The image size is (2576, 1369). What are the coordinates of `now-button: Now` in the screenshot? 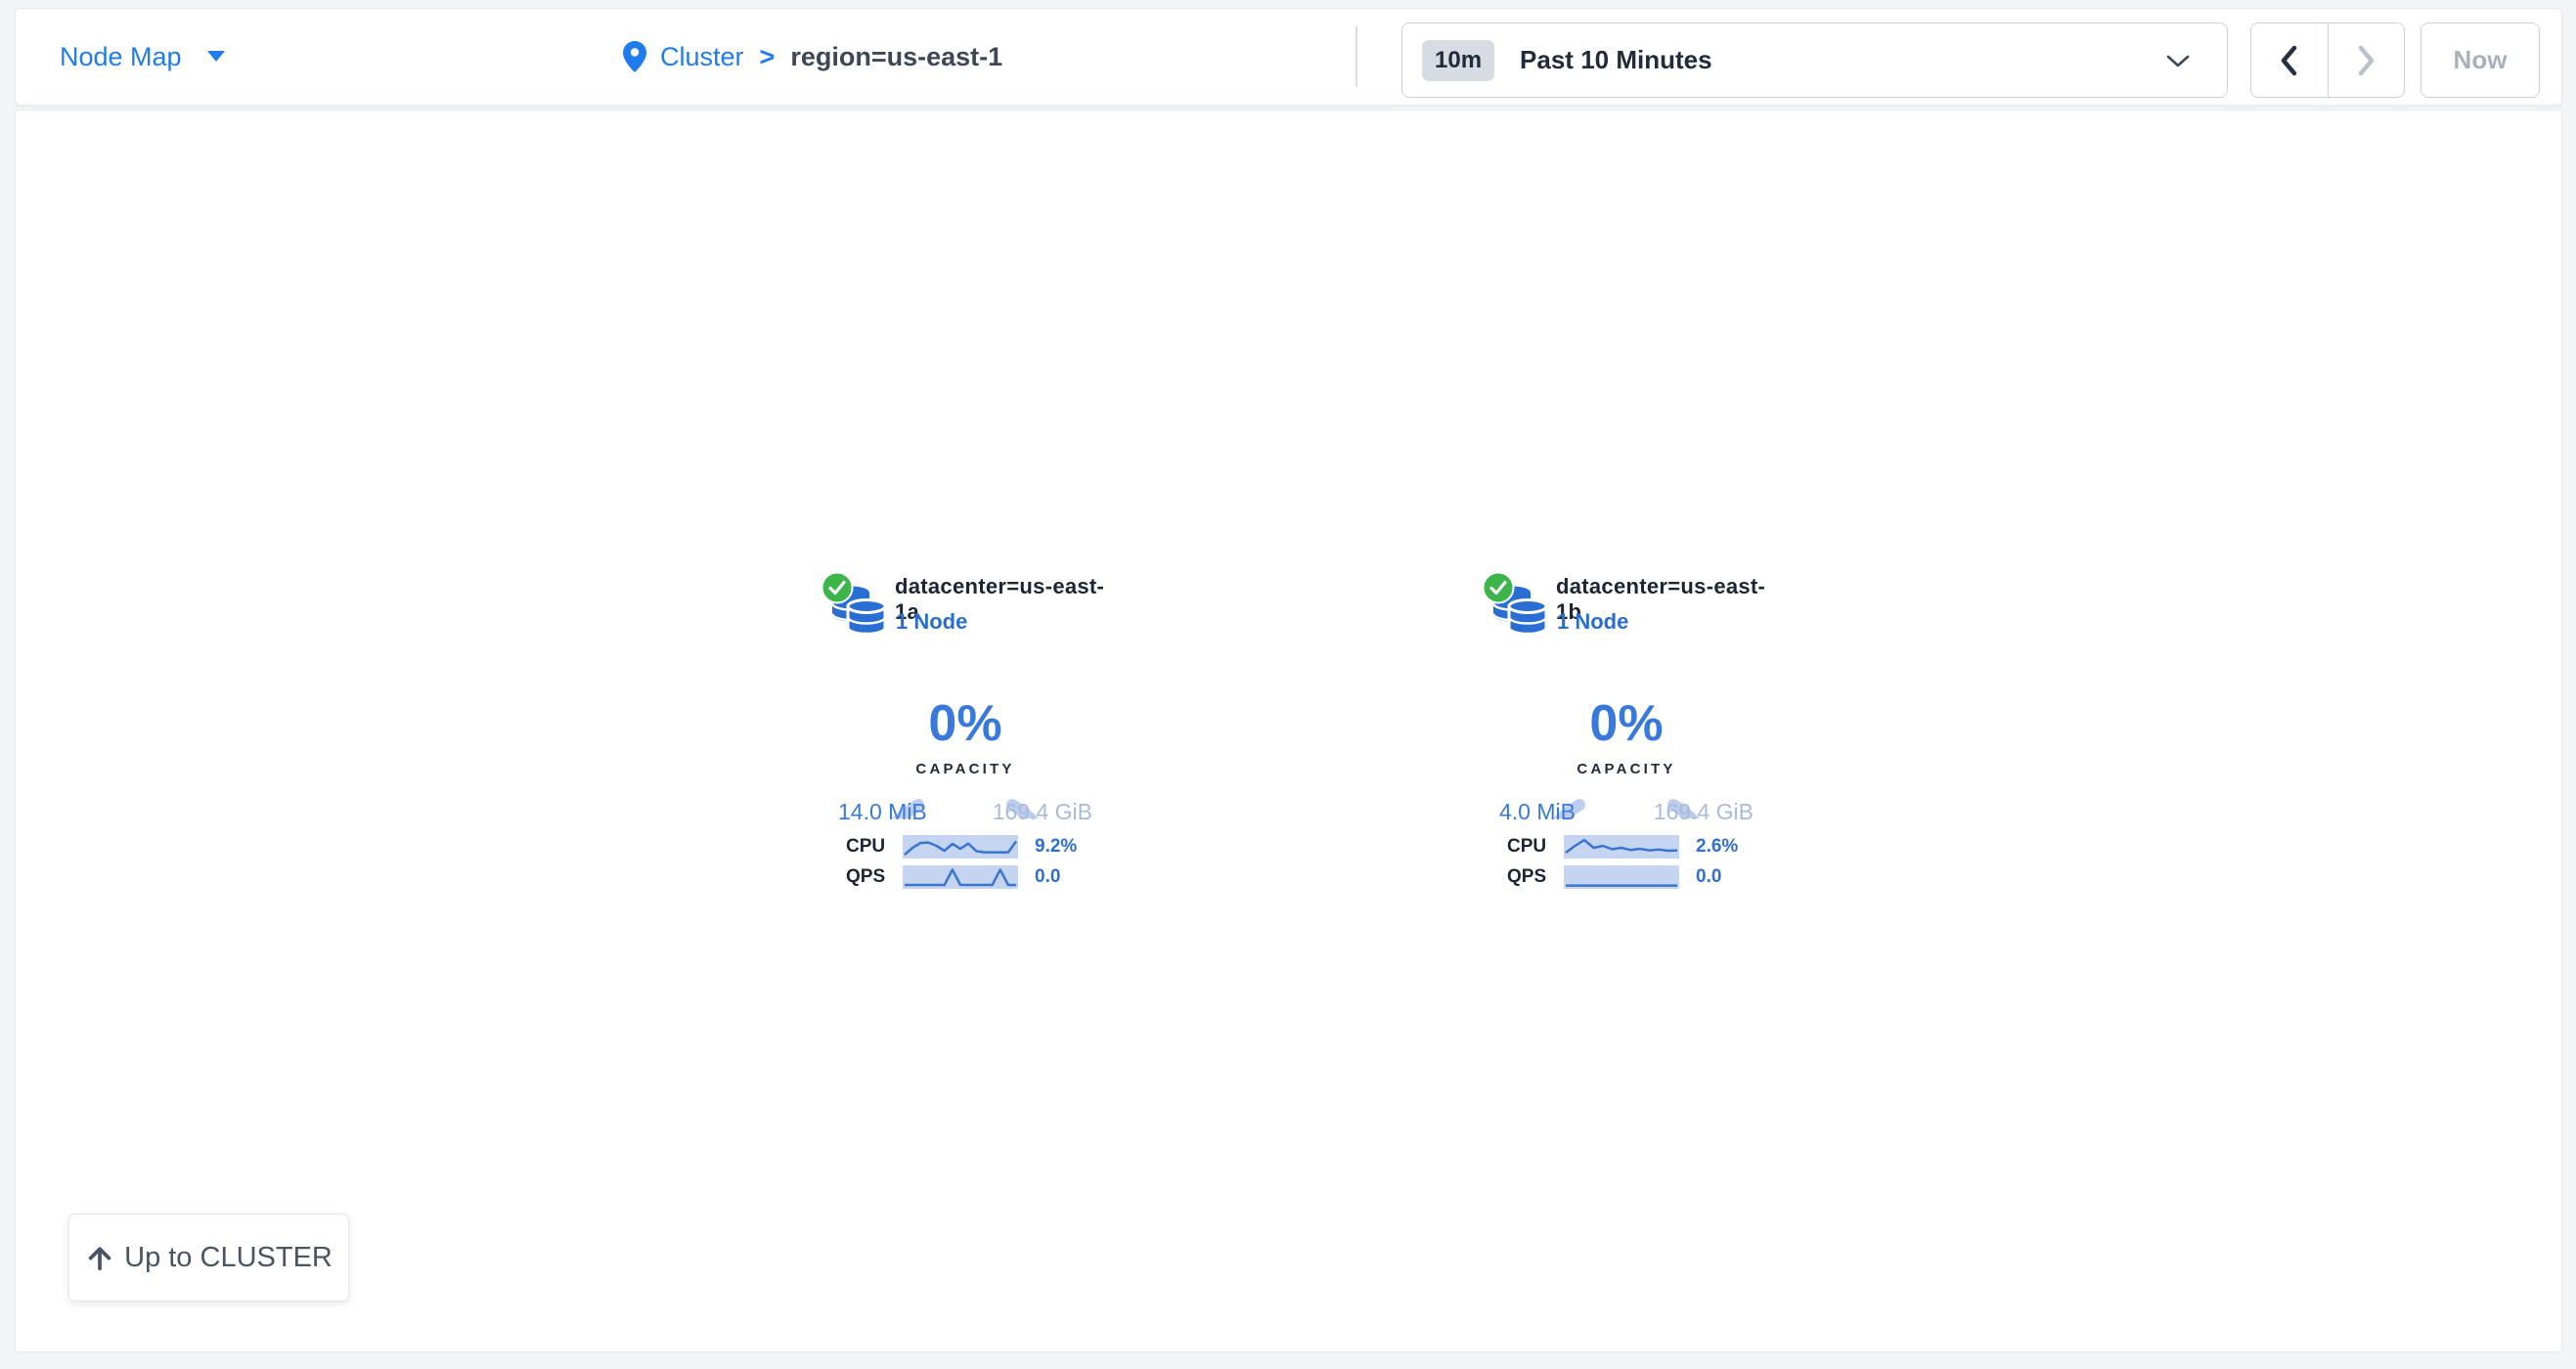 It's located at (2480, 60).